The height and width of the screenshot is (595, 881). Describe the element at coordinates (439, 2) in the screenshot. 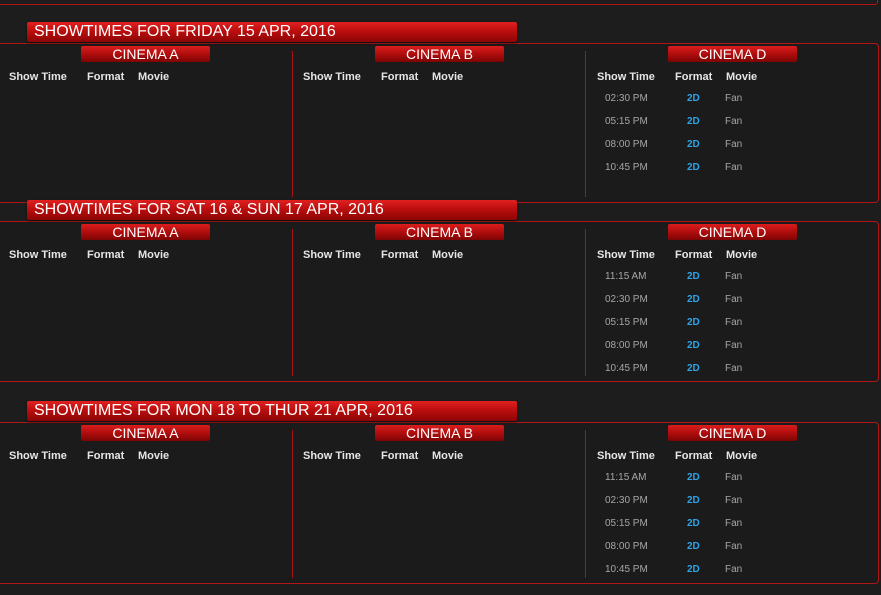

I see `previous-section-box` at that location.